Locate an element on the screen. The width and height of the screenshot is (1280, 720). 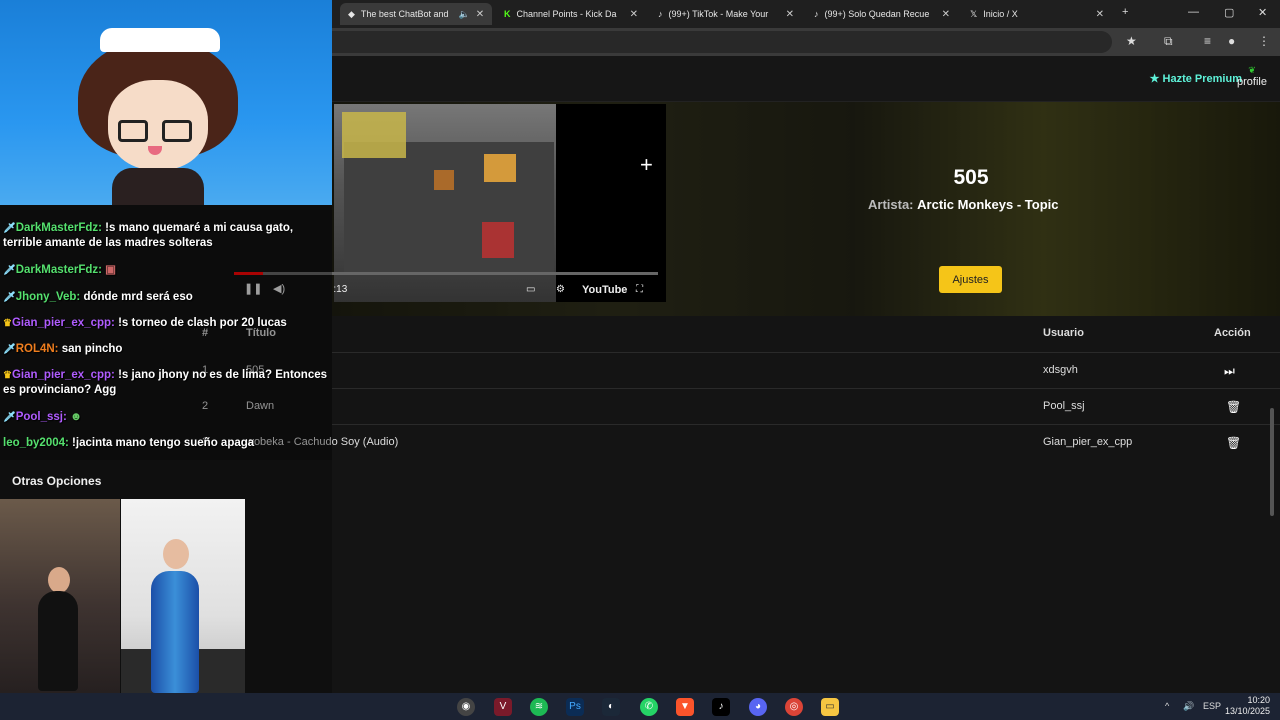
tab-tiktok-1: ♪ (99+) TikTok - Make Your ✕ is located at coordinates (726, 14).